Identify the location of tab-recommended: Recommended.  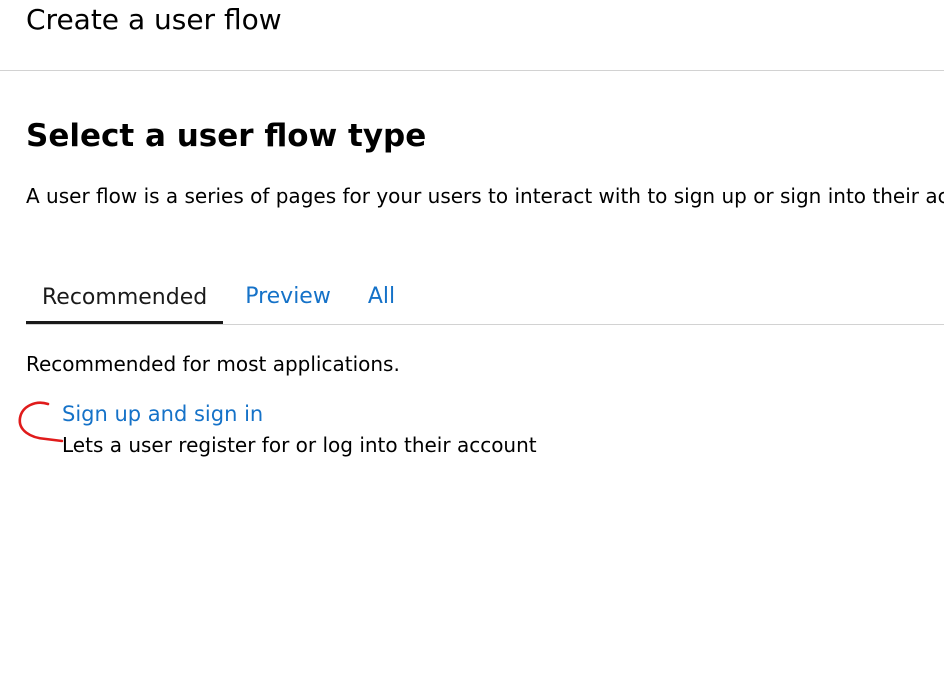
(125, 302).